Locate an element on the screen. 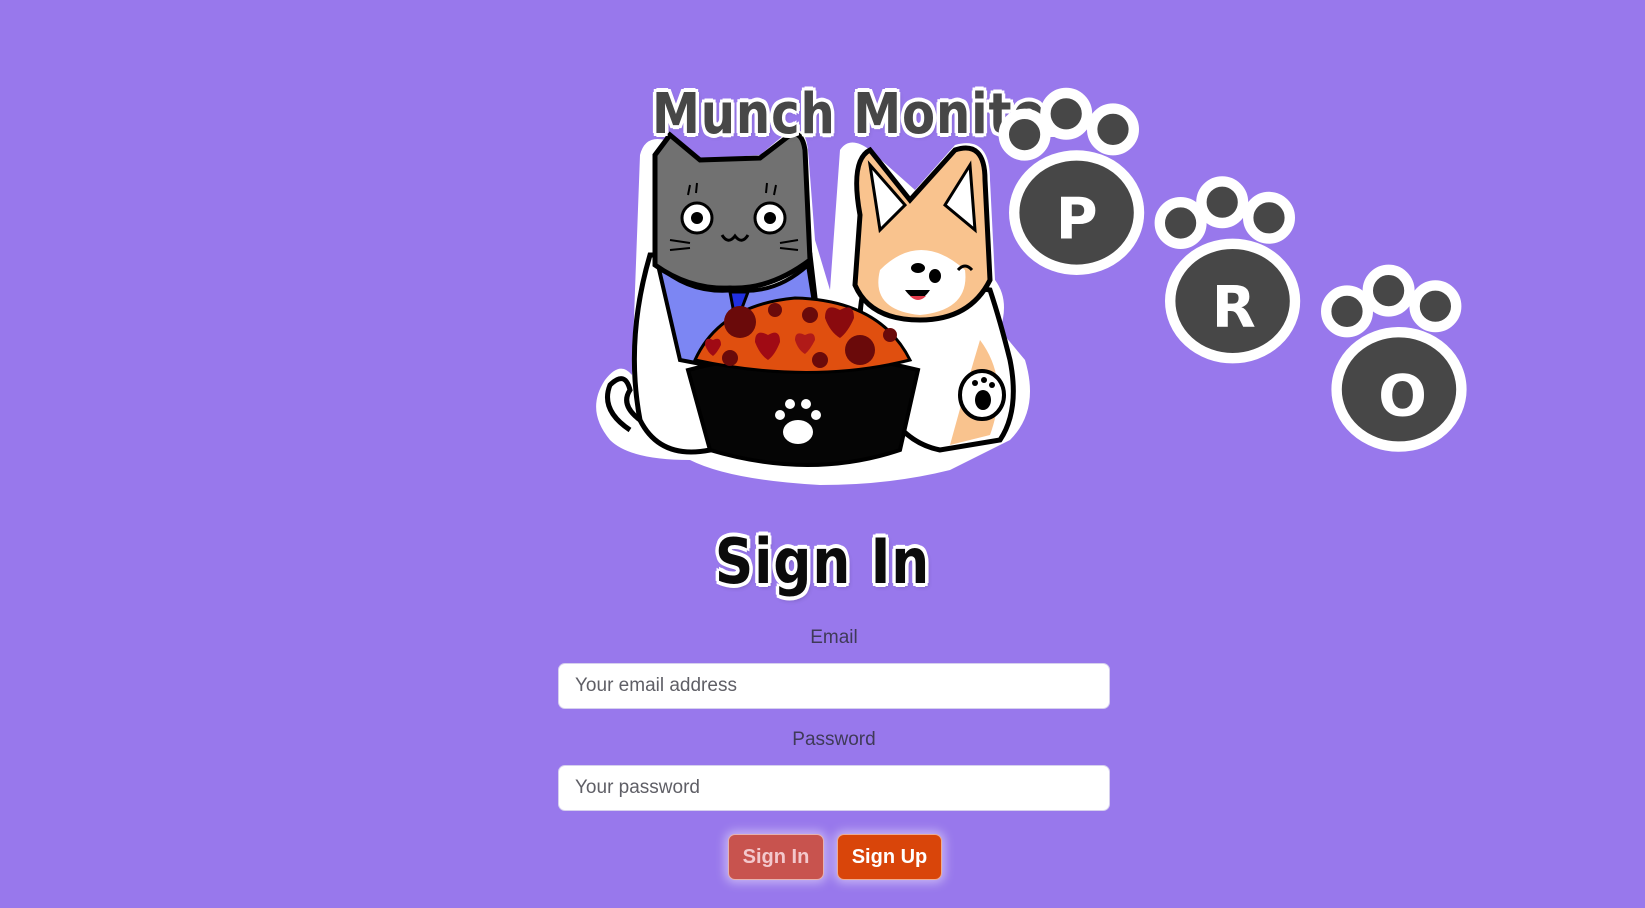 Image resolution: width=1645 pixels, height=908 pixels. pro-paw-badge: P R O is located at coordinates (1232, 269).